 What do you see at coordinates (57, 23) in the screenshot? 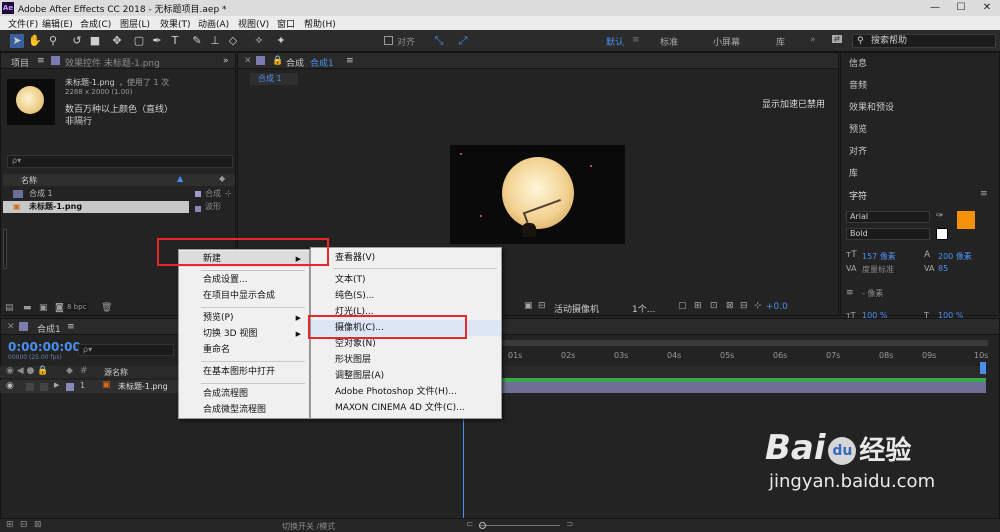
I see `menu-edit: 编辑(E)` at bounding box center [57, 23].